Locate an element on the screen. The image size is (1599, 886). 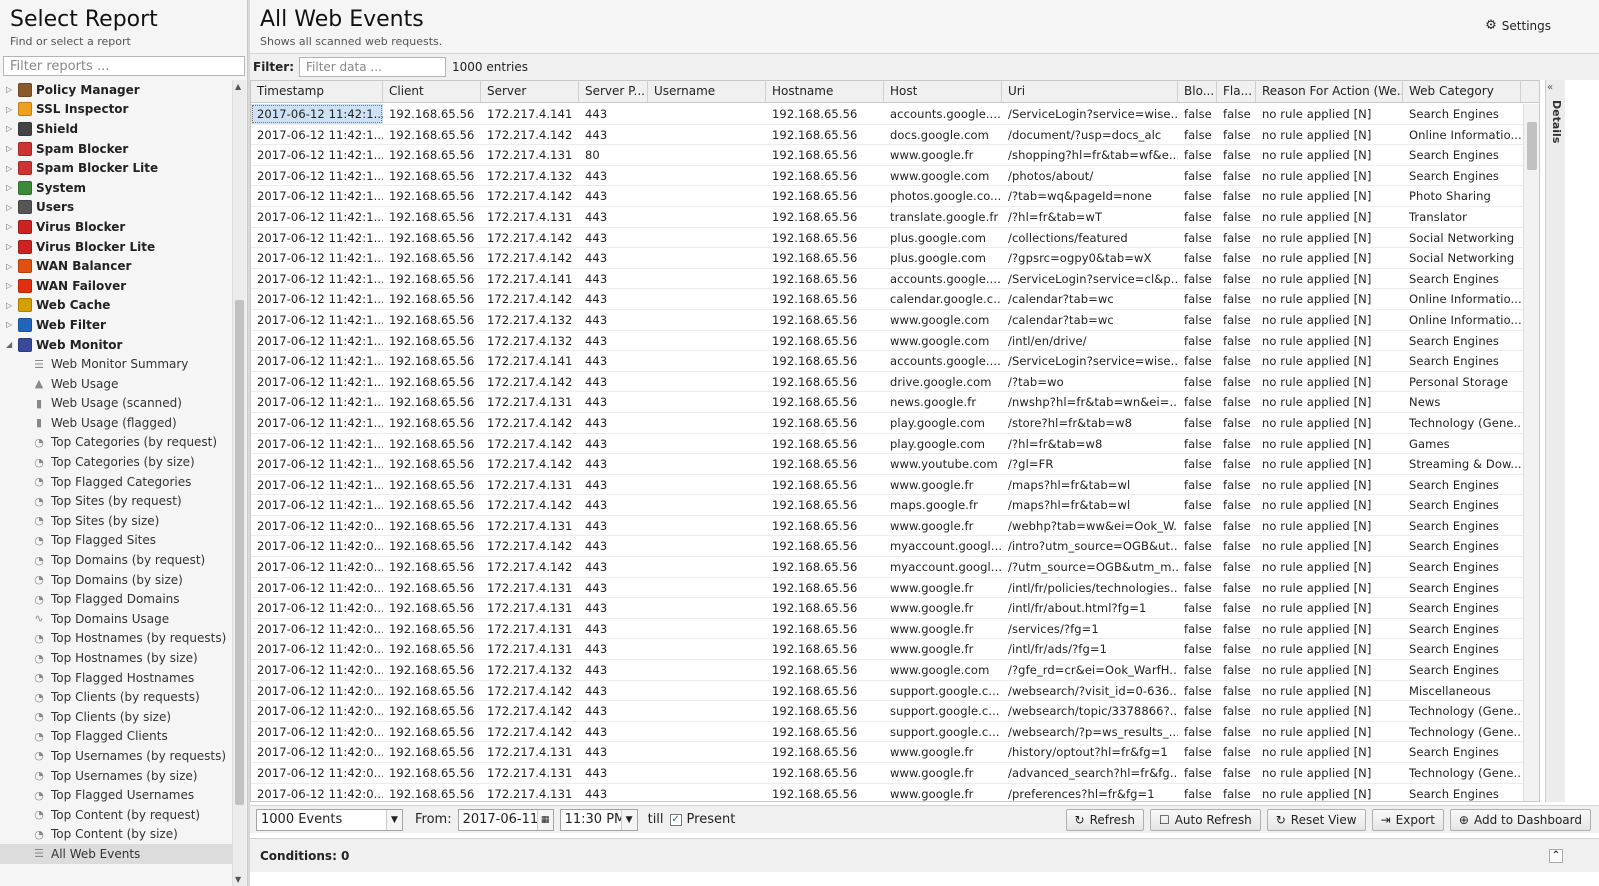
tree-report-item: ◔ Top Sites (by size) is located at coordinates (116, 521).